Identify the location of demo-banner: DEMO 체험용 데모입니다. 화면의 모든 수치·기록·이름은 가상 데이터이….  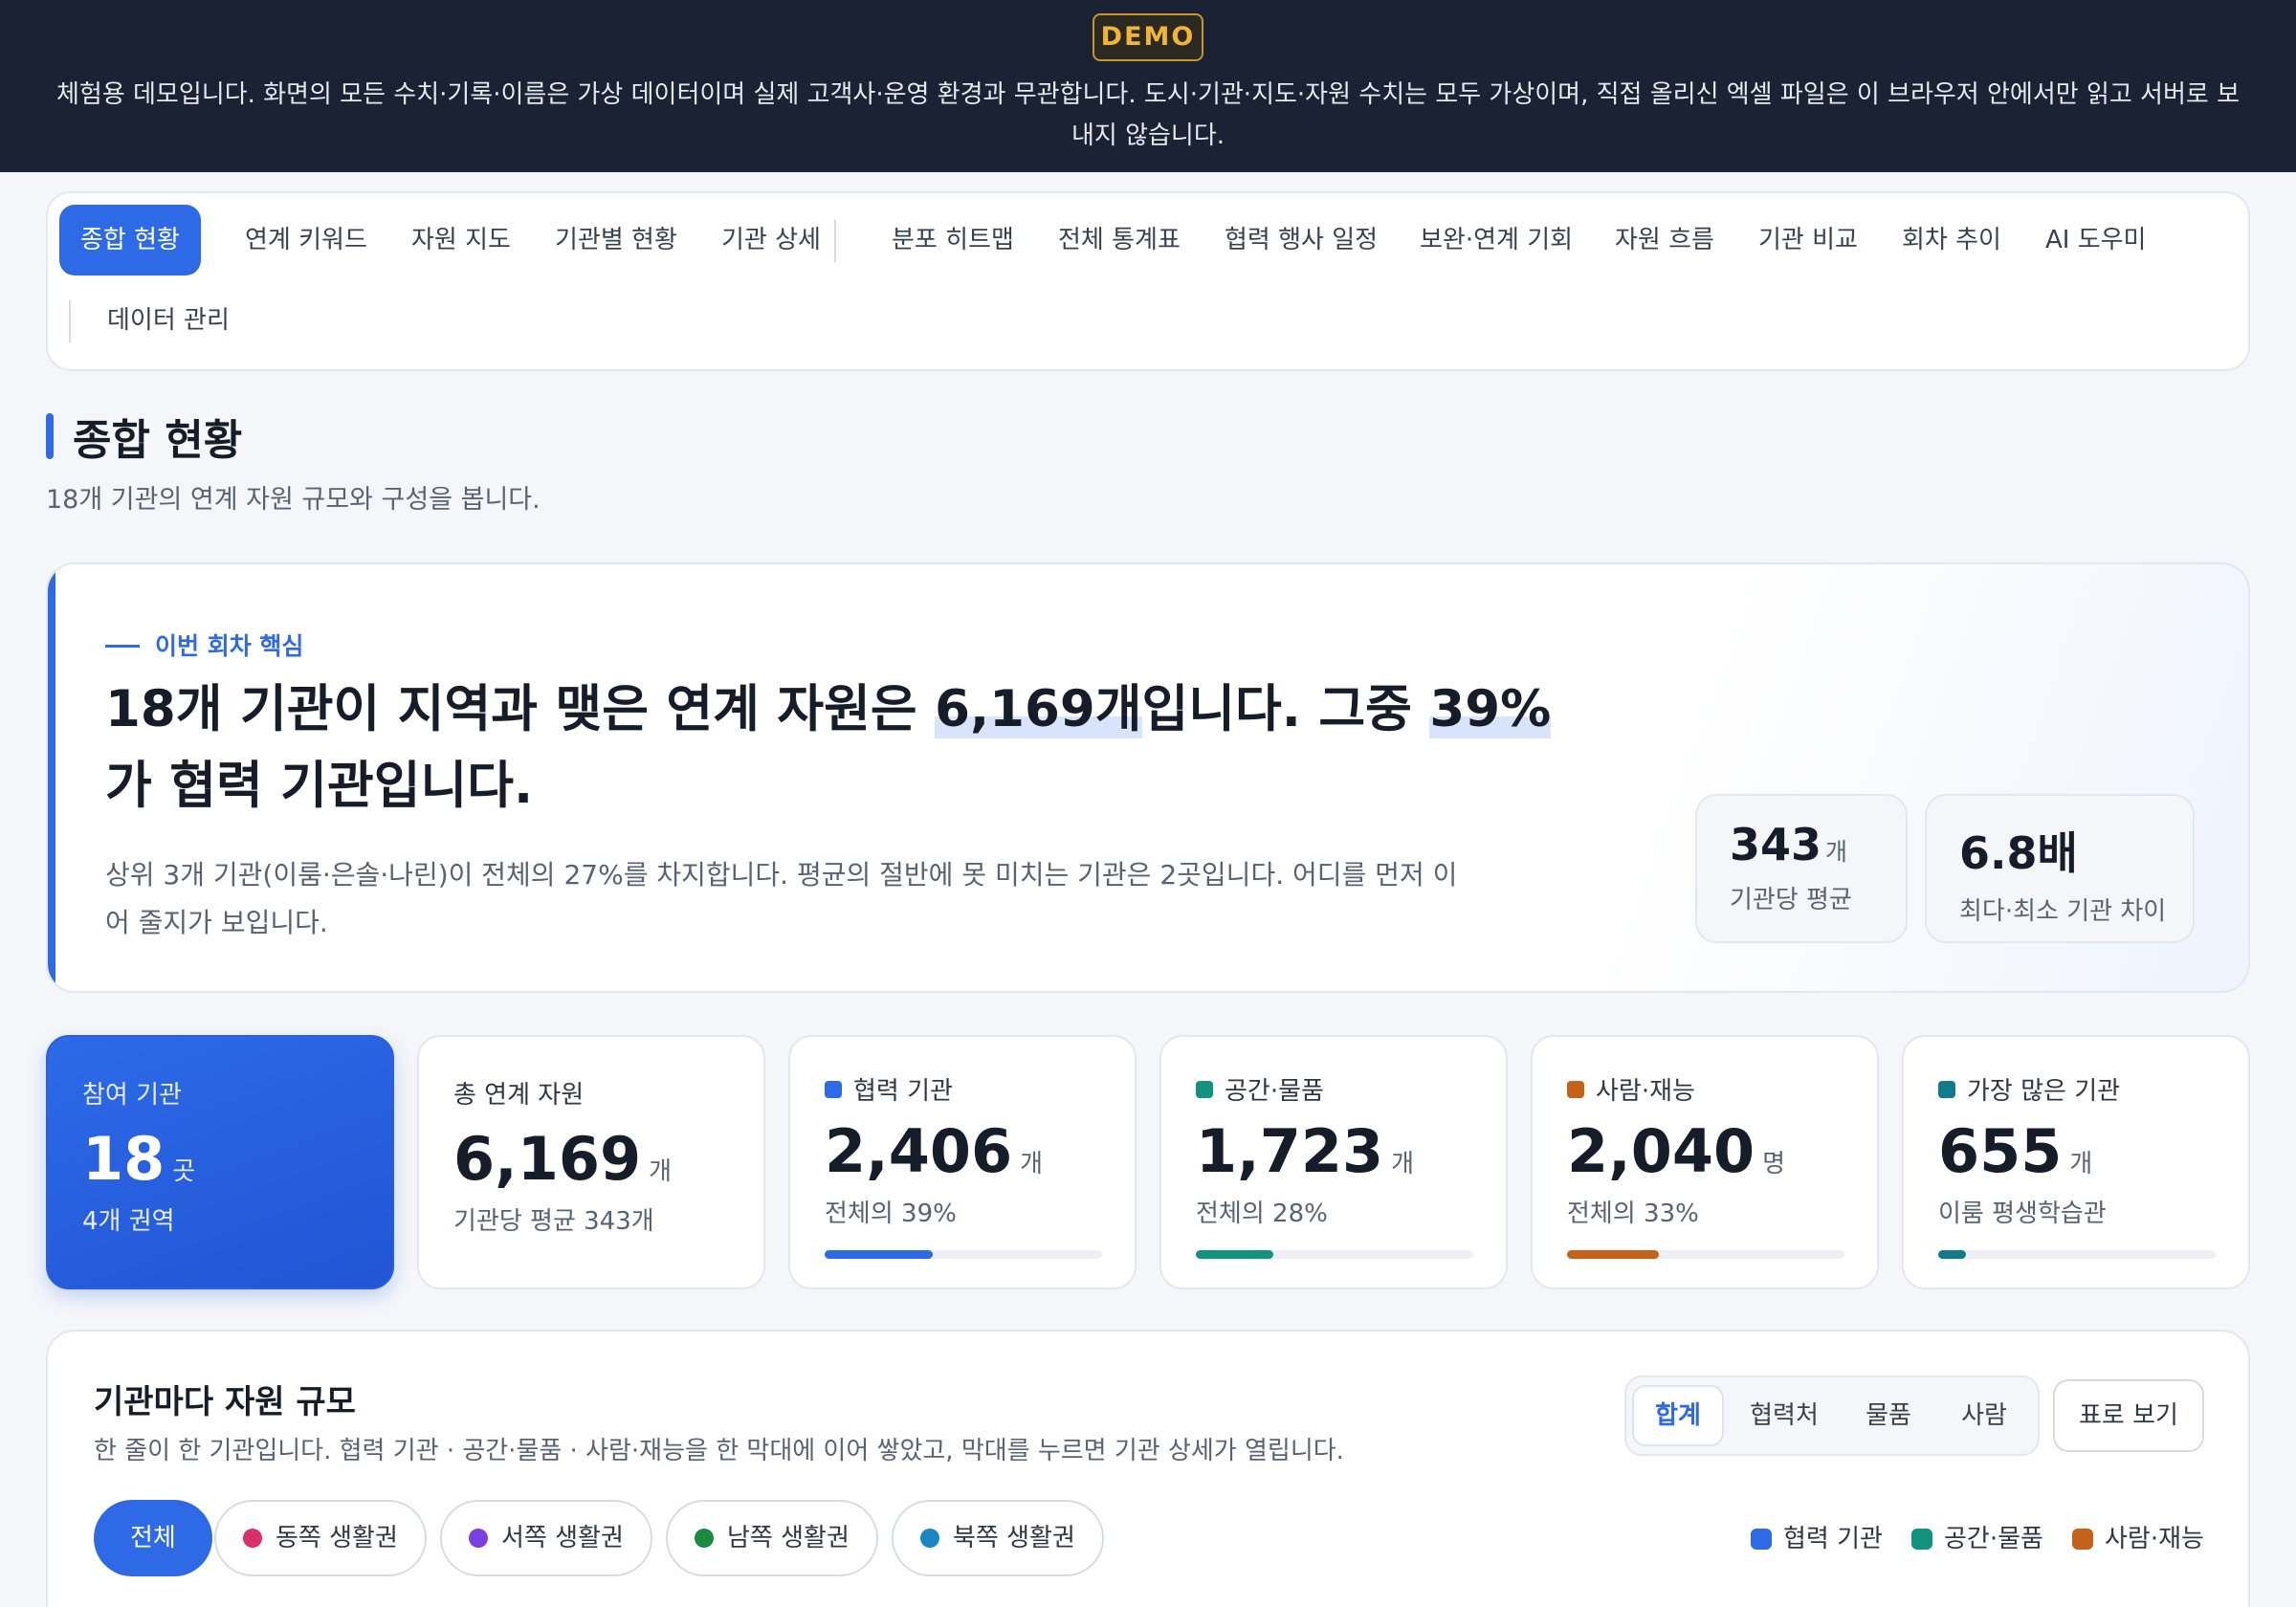
(1148, 86).